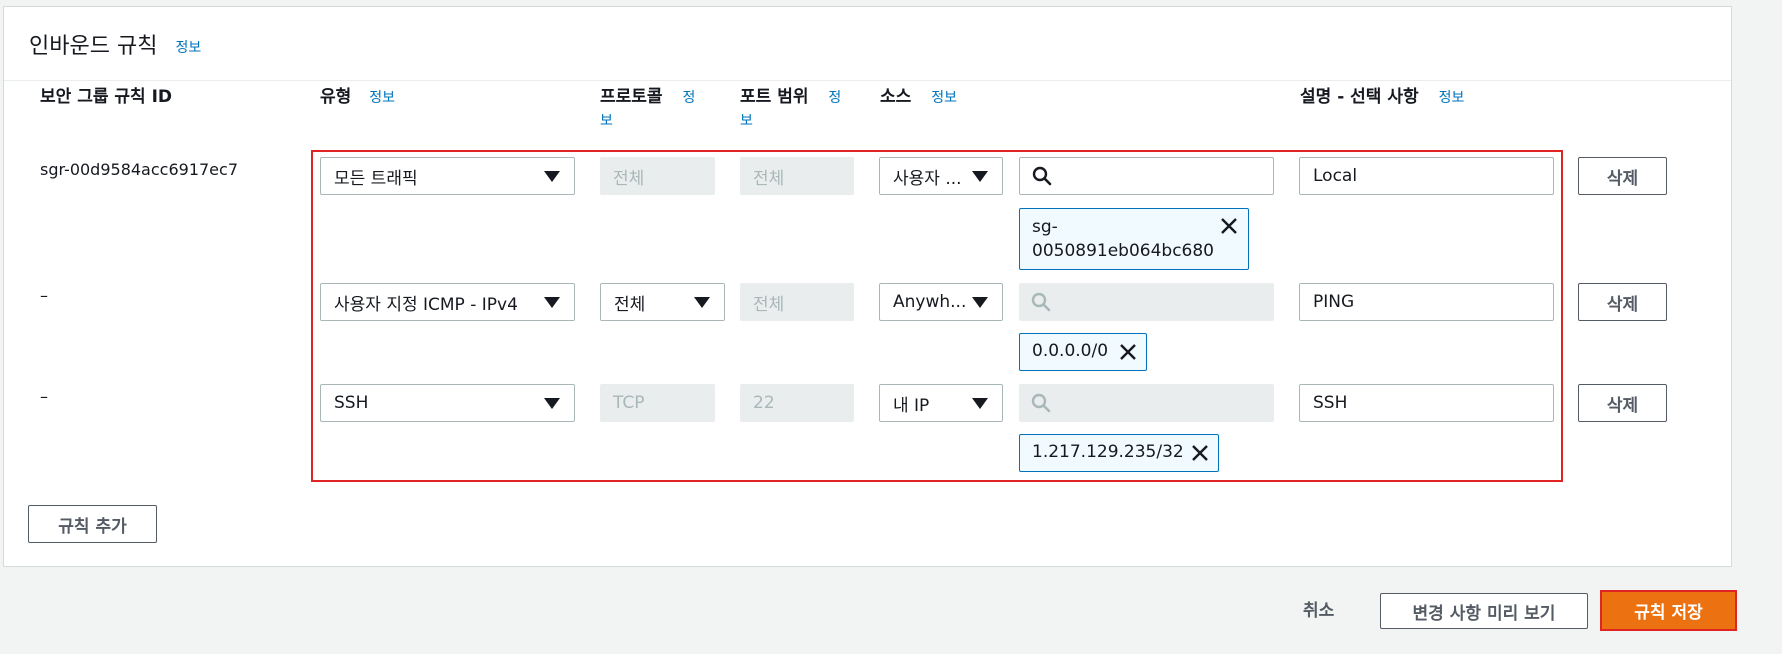 The image size is (1782, 654). I want to click on col-header-source-label: 소스, so click(896, 97).